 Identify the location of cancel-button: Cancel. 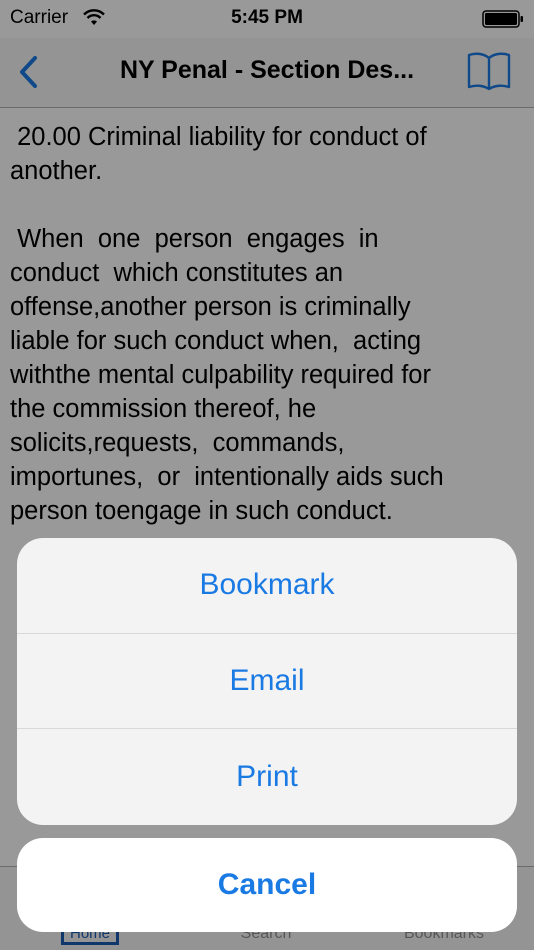
(267, 885).